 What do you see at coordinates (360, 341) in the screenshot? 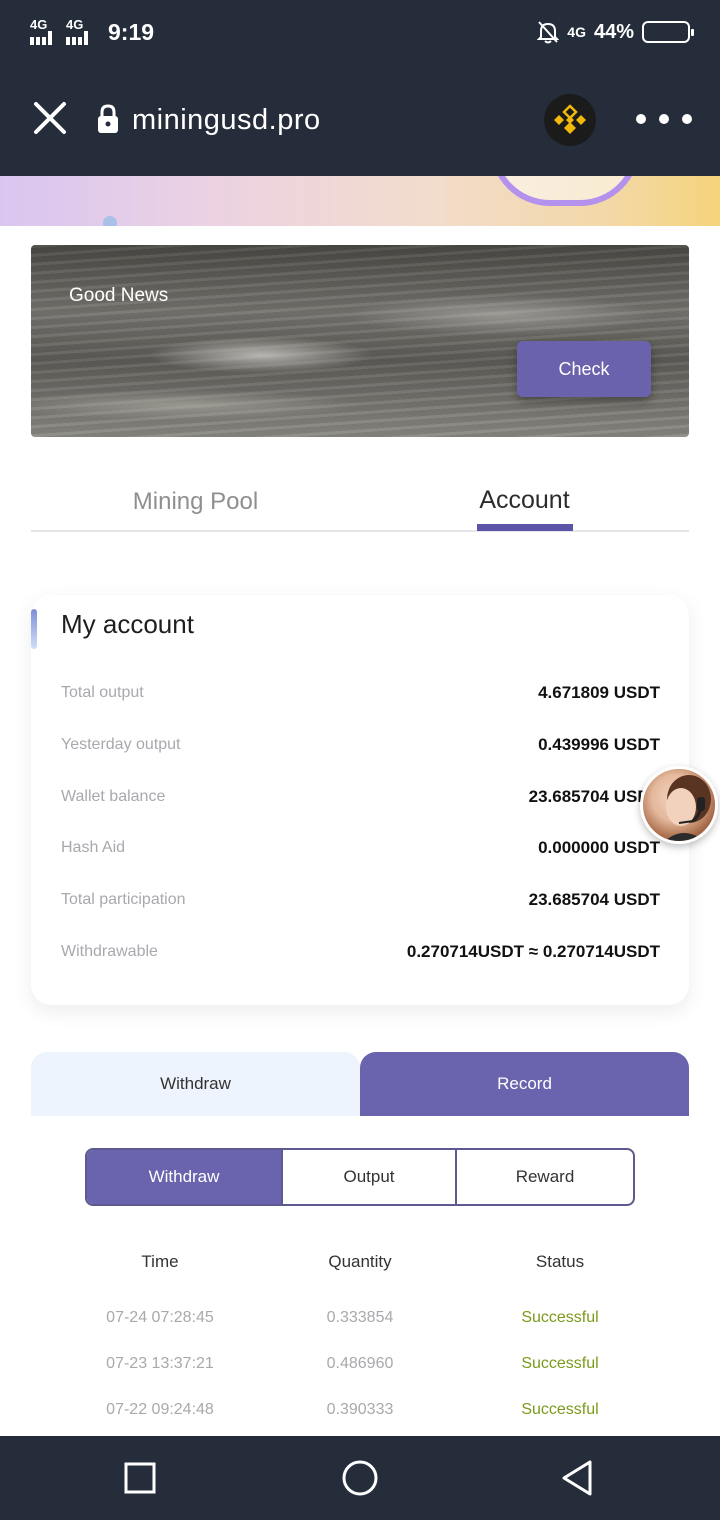
I see `news-banner: Good News Check` at bounding box center [360, 341].